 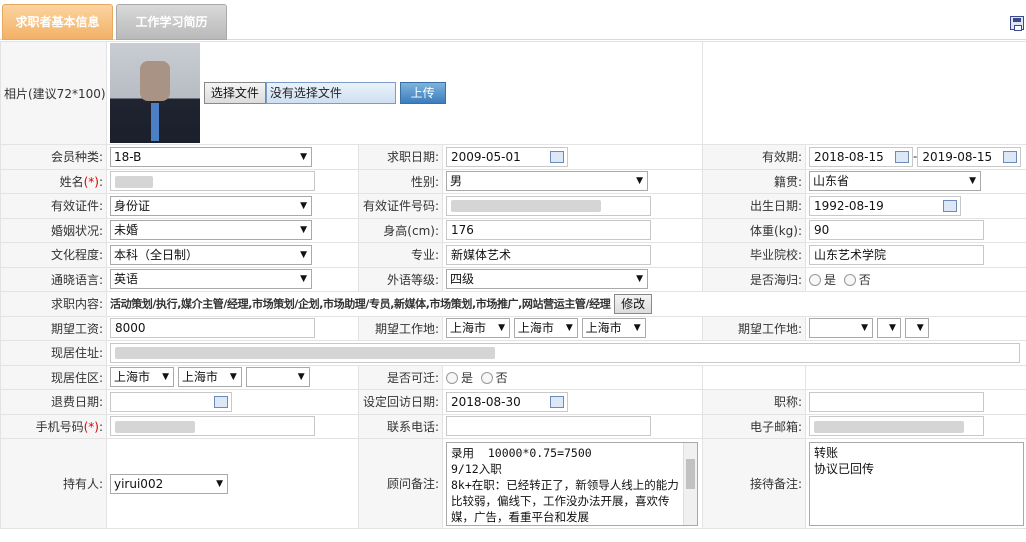 I want to click on title-input, so click(x=897, y=401).